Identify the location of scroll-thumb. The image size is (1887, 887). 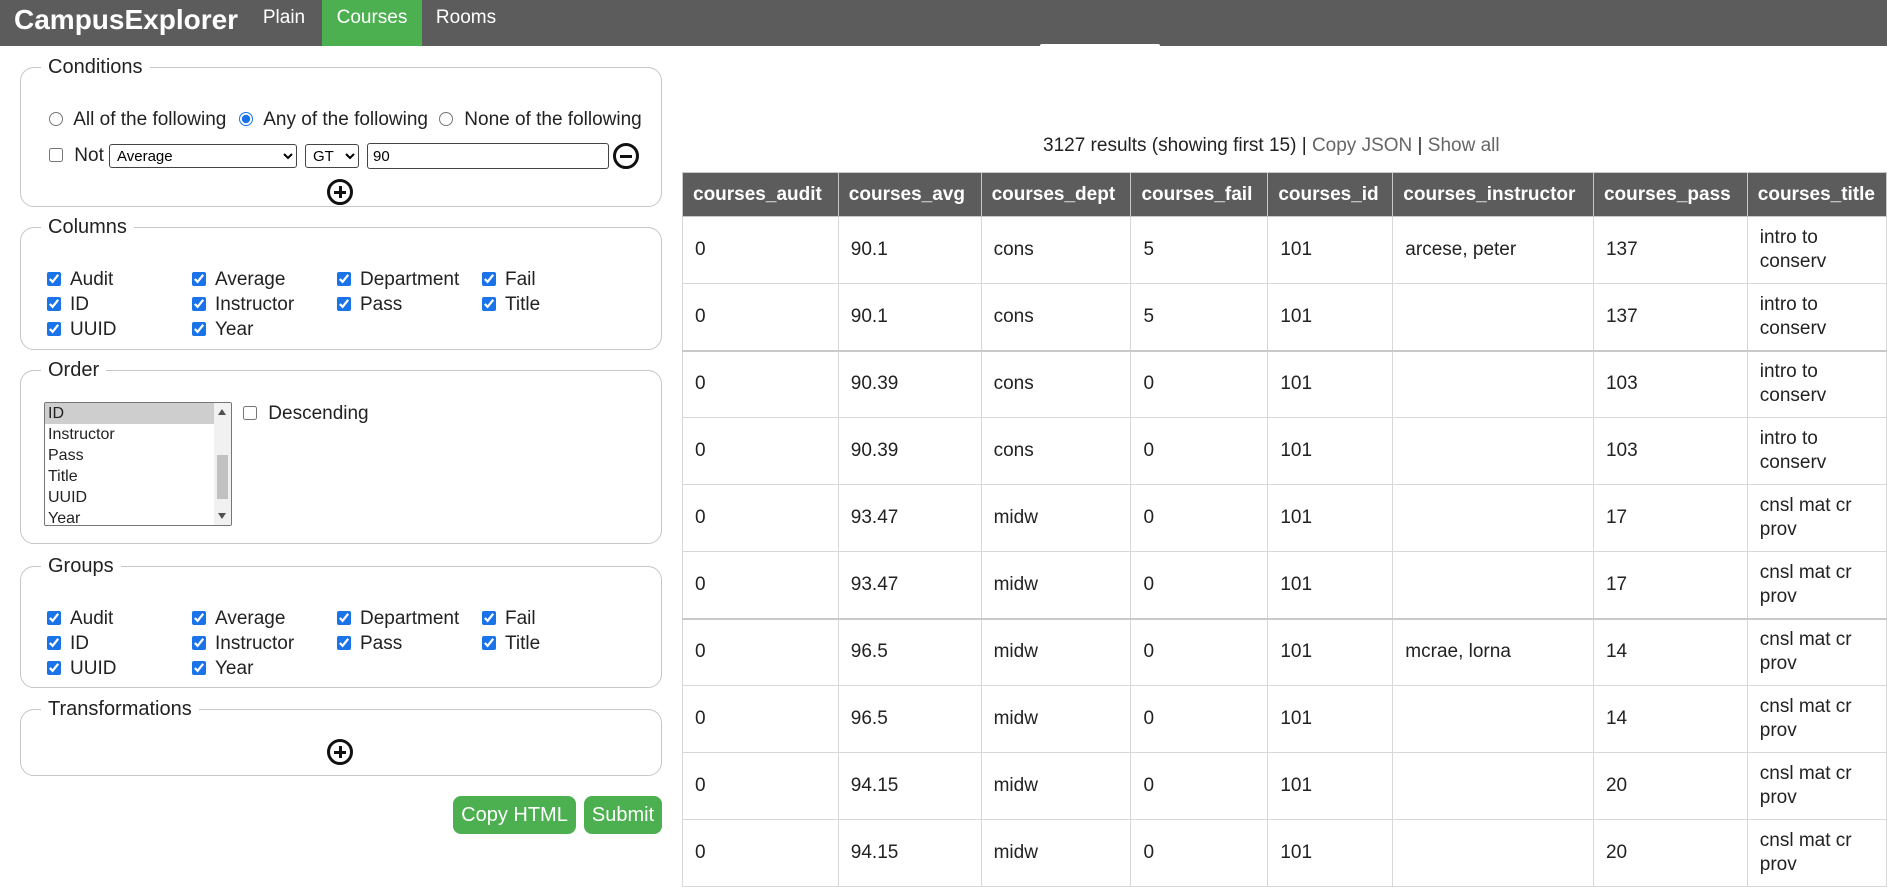
(222, 477).